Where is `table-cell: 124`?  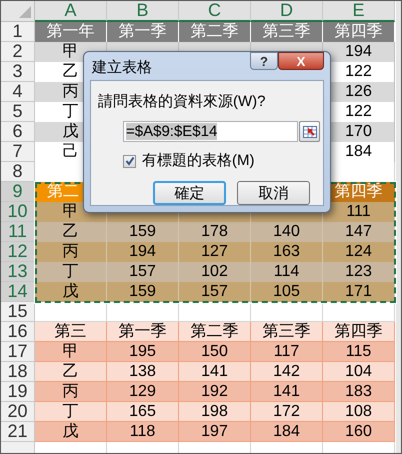 table-cell: 124 is located at coordinates (359, 252).